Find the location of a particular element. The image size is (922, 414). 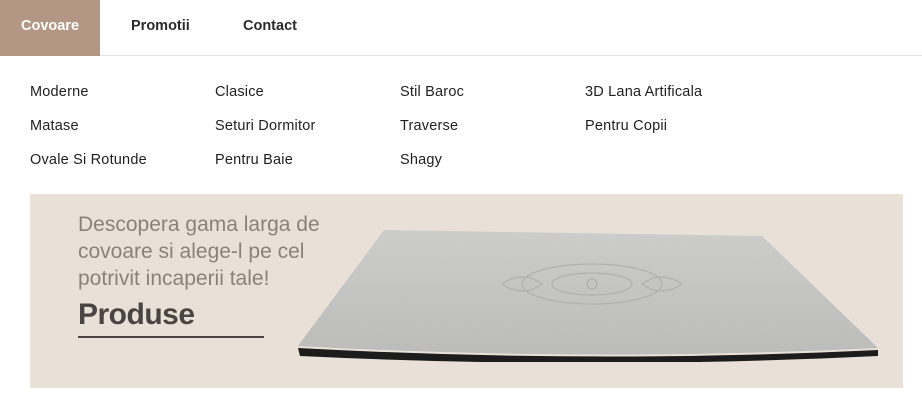

category-link: Shagy is located at coordinates (421, 160).